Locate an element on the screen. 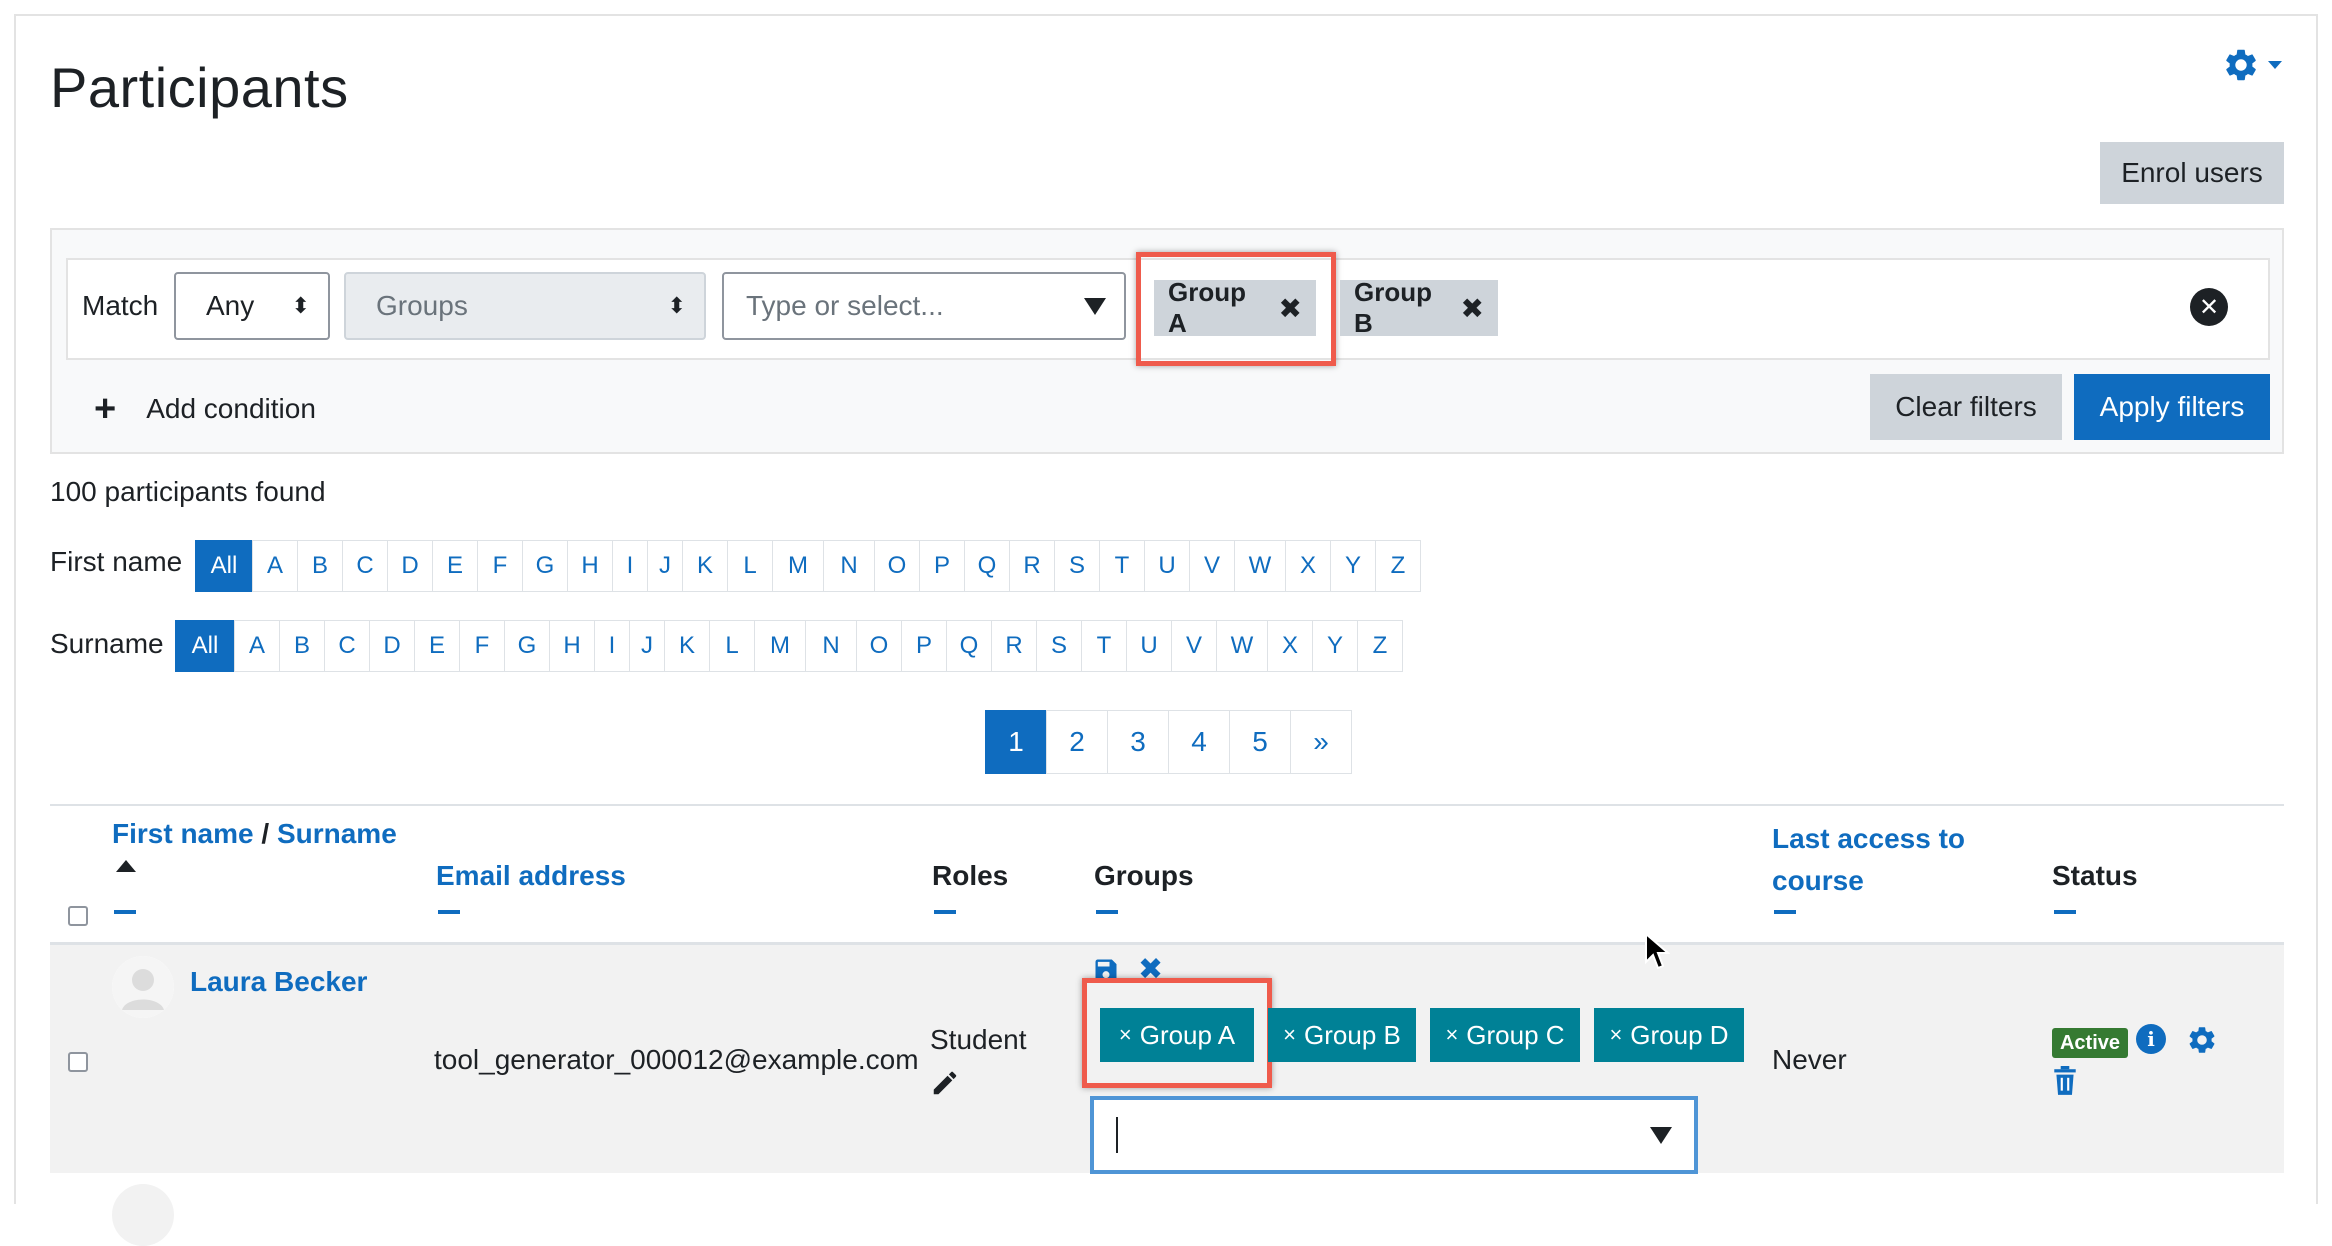 The width and height of the screenshot is (2332, 1246). page-link: 3 is located at coordinates (1138, 742).